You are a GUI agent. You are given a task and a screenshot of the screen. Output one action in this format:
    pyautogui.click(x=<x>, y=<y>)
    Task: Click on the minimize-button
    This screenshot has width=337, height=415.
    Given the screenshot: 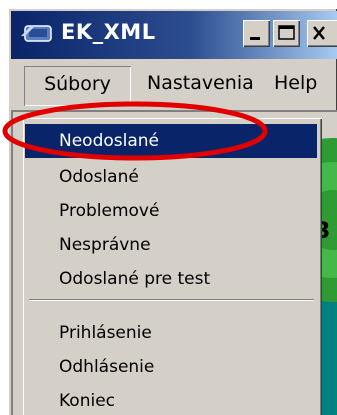 What is the action you would take?
    pyautogui.click(x=256, y=33)
    